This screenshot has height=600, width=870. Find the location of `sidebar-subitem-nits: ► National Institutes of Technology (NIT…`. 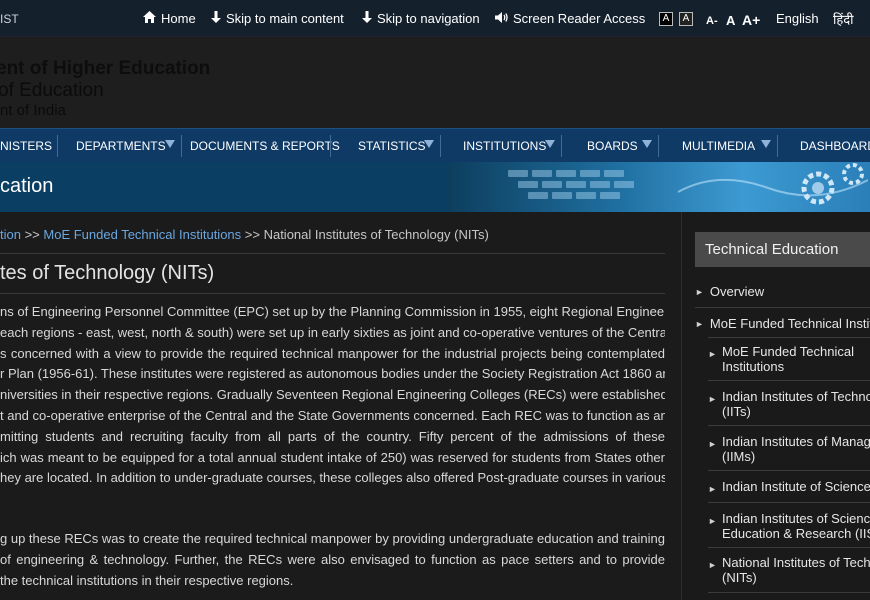

sidebar-subitem-nits: ► National Institutes of Technology (NIT… is located at coordinates (789, 570).